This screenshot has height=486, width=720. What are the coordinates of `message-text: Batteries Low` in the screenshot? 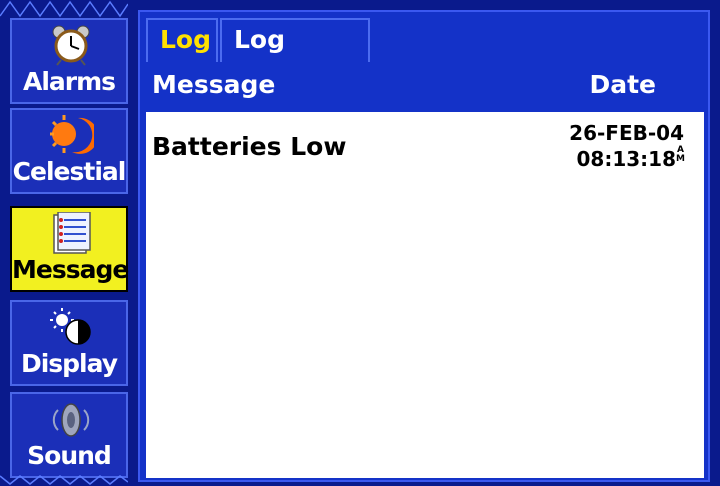 It's located at (249, 146).